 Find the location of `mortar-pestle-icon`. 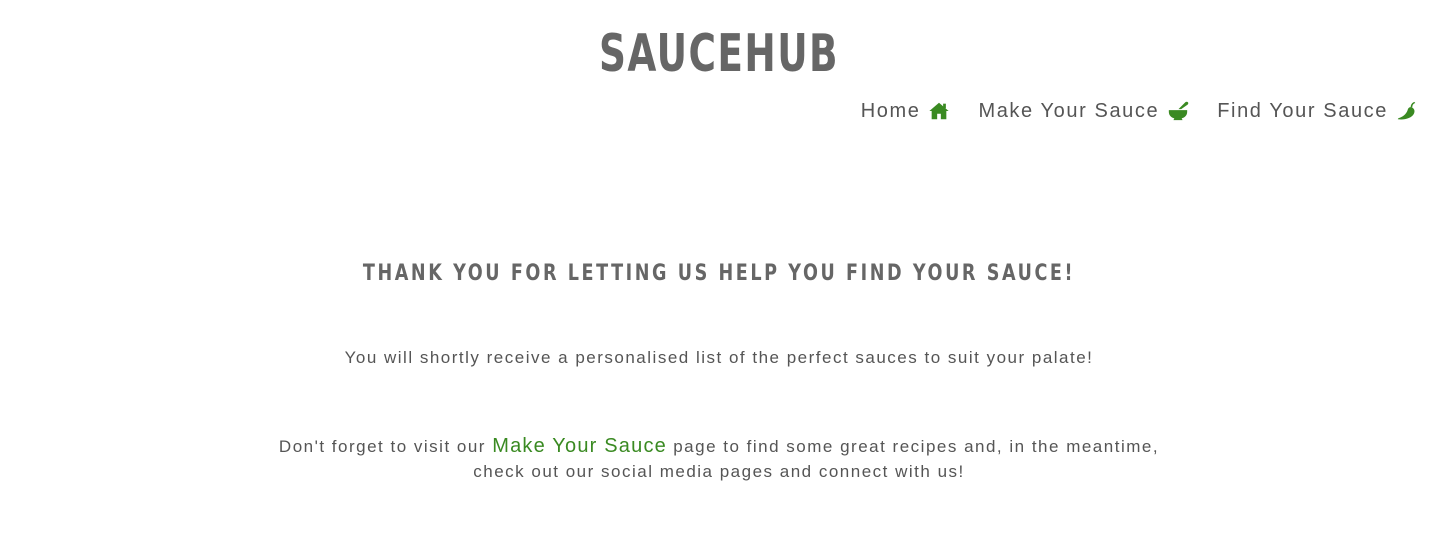

mortar-pestle-icon is located at coordinates (1178, 111).